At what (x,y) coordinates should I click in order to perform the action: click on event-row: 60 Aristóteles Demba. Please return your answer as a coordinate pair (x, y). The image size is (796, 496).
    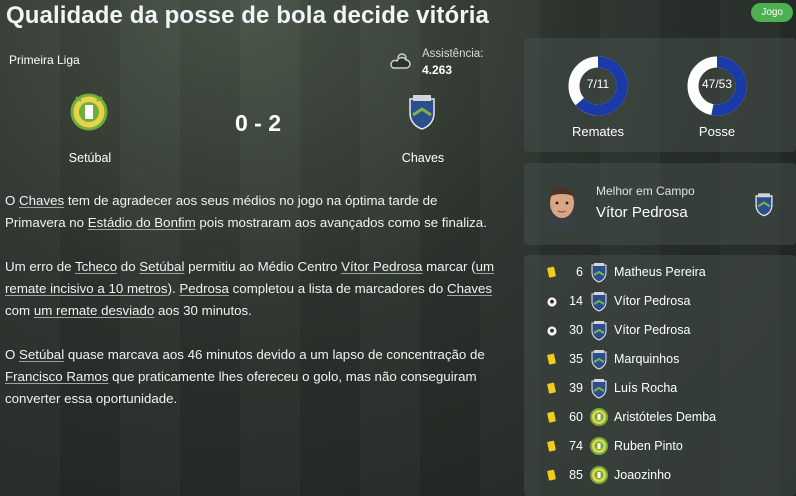
    Looking at the image, I should click on (660, 418).